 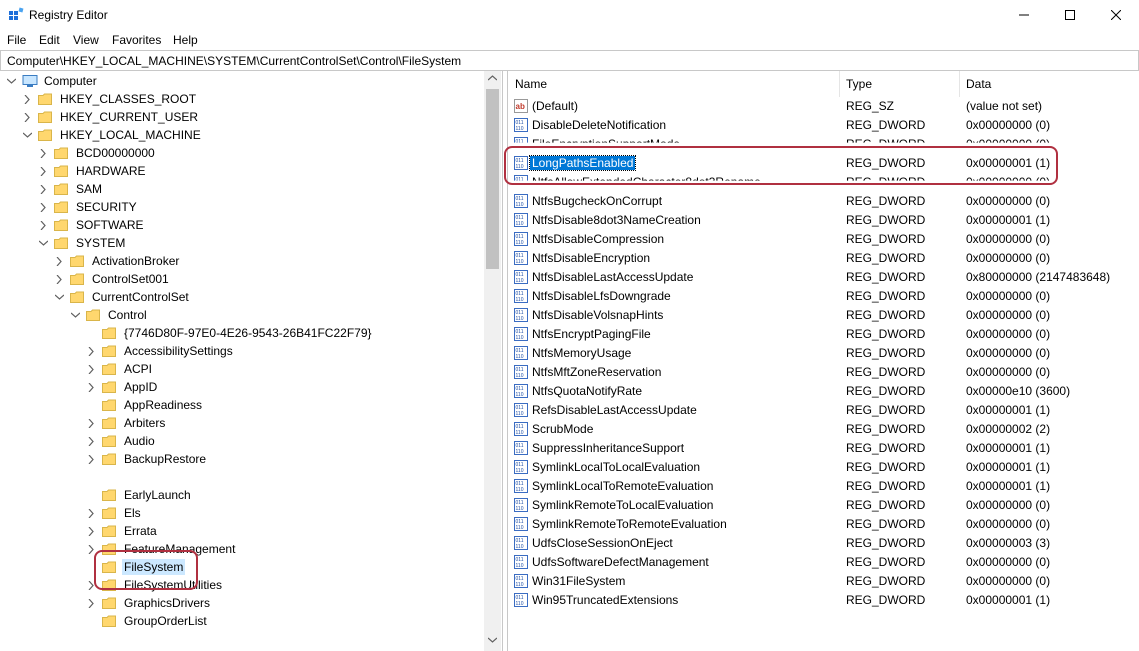 I want to click on tree-item: BCD00000000, so click(x=97, y=153).